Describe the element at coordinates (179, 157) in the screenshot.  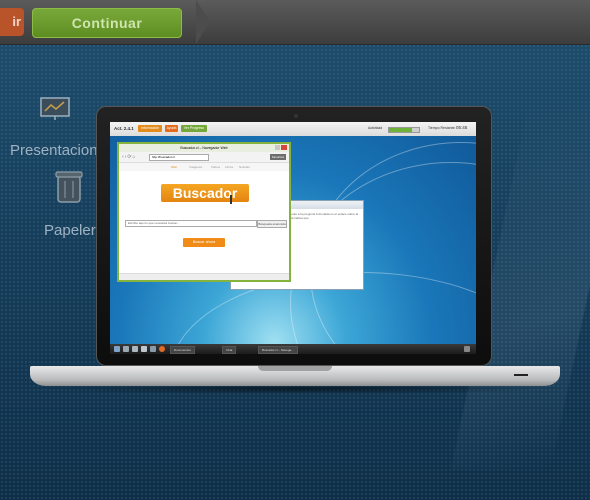
I see `address-field: http://buscador.cl` at that location.